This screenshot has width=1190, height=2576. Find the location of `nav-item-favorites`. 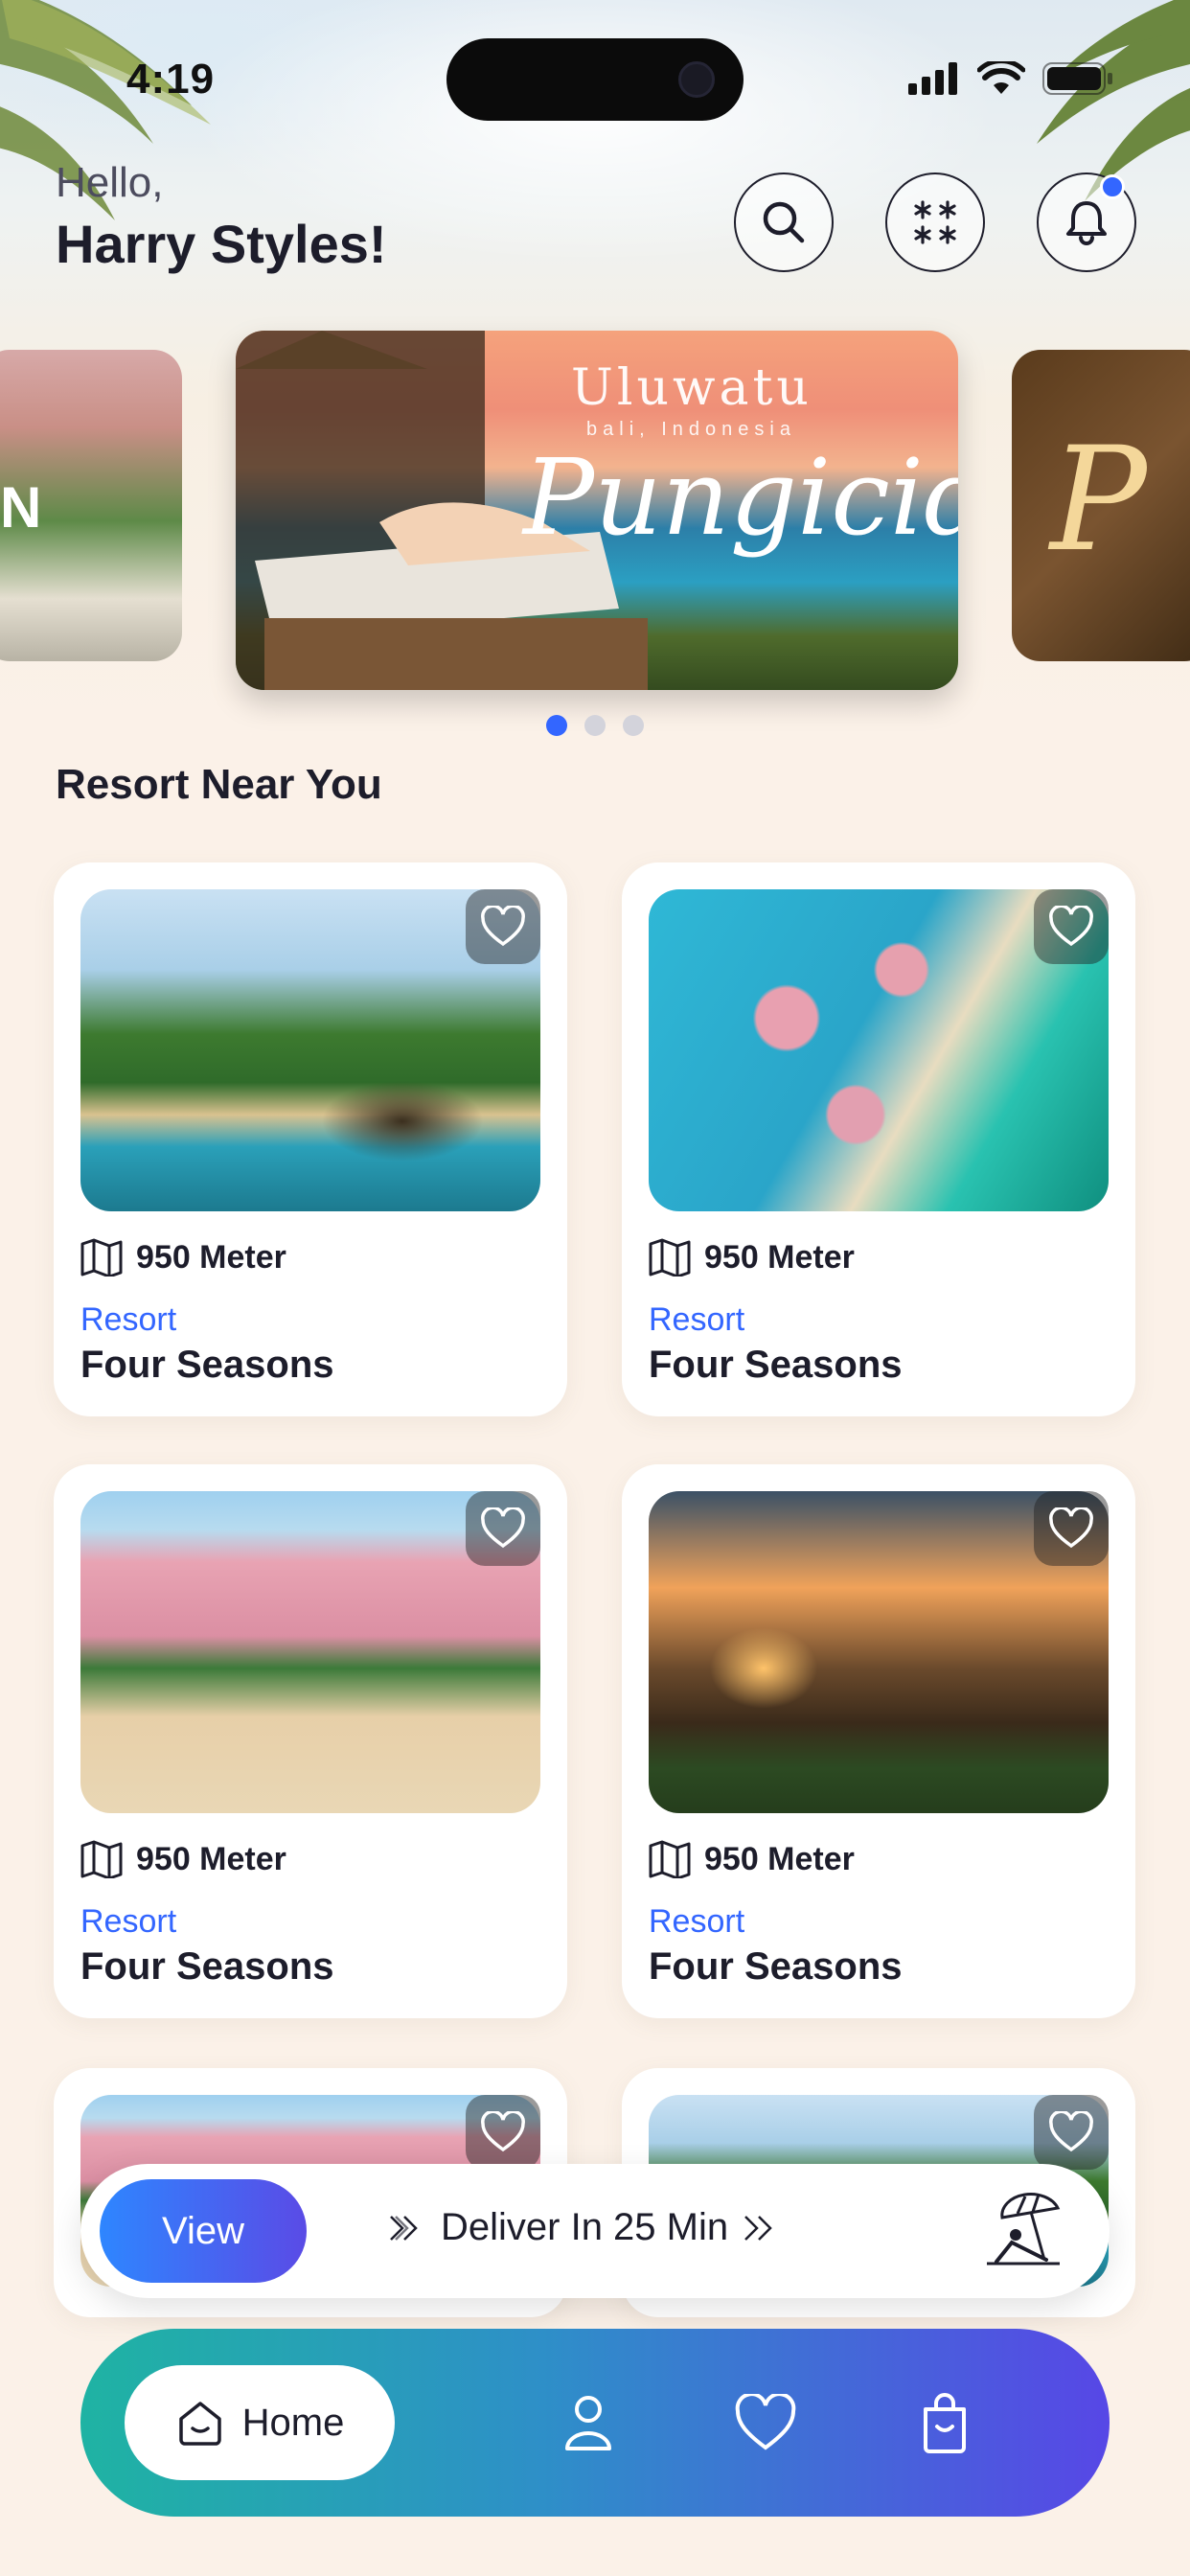

nav-item-favorites is located at coordinates (765, 2422).